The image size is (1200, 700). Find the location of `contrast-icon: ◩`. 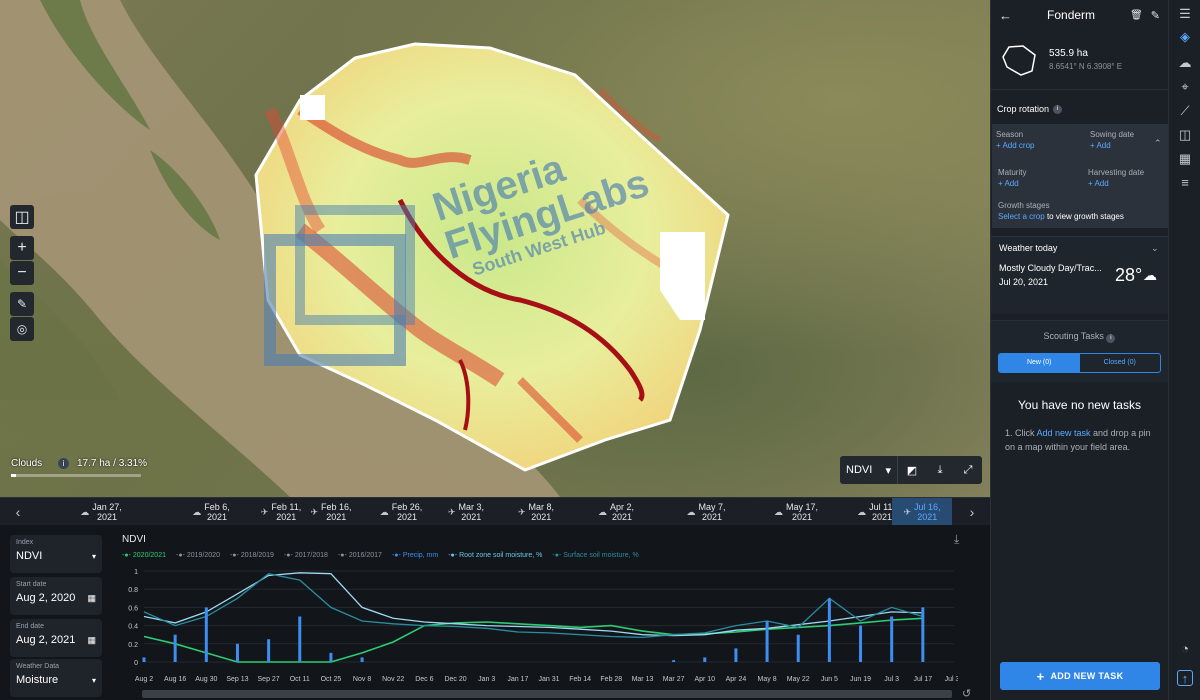

contrast-icon: ◩ is located at coordinates (912, 470).